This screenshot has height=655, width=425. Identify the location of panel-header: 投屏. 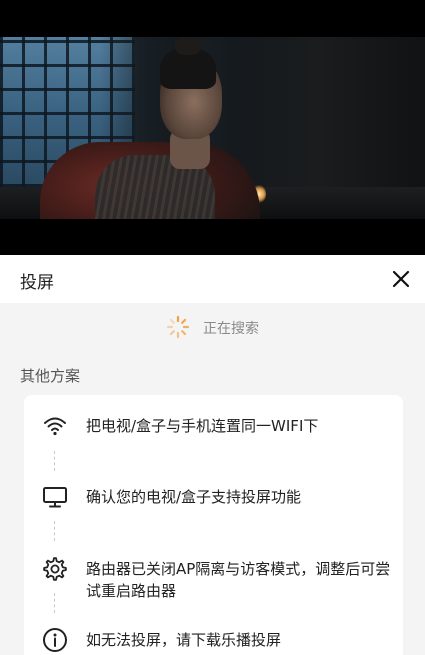
(212, 279).